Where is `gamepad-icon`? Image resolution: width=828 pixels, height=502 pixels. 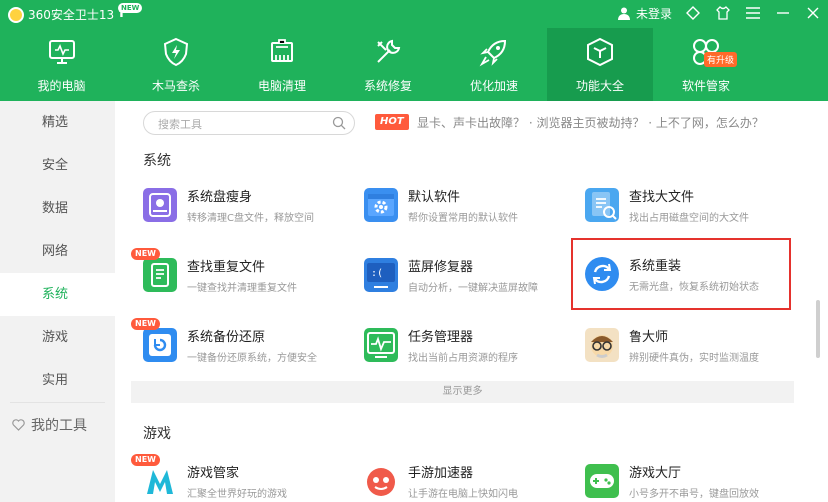
gamepad-icon is located at coordinates (602, 481).